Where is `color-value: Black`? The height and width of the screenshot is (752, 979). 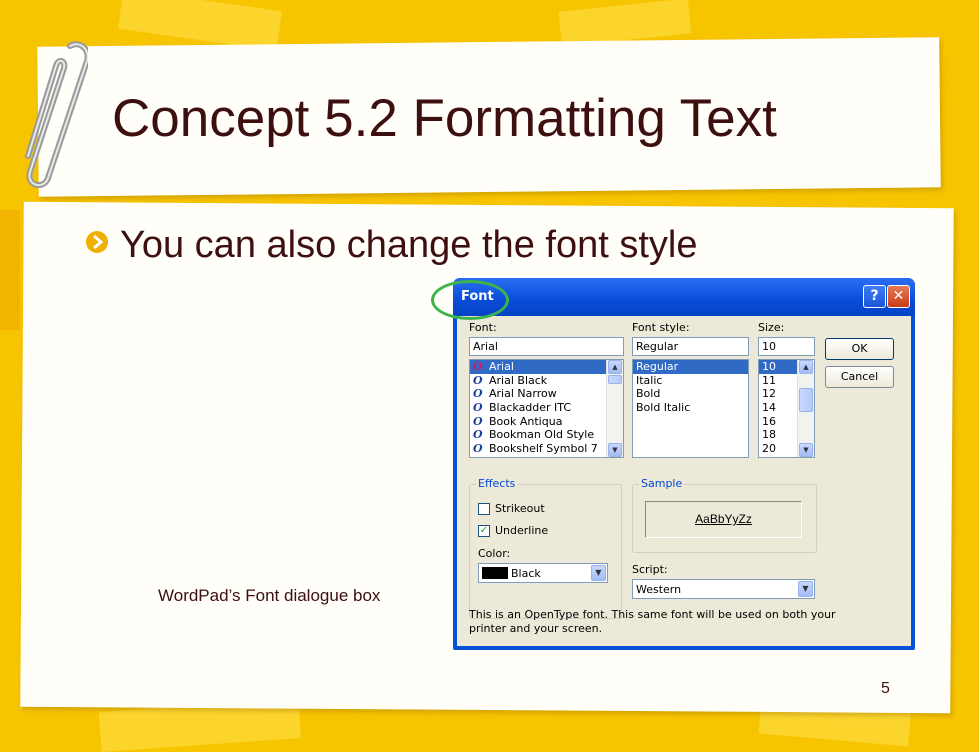 color-value: Black is located at coordinates (526, 573).